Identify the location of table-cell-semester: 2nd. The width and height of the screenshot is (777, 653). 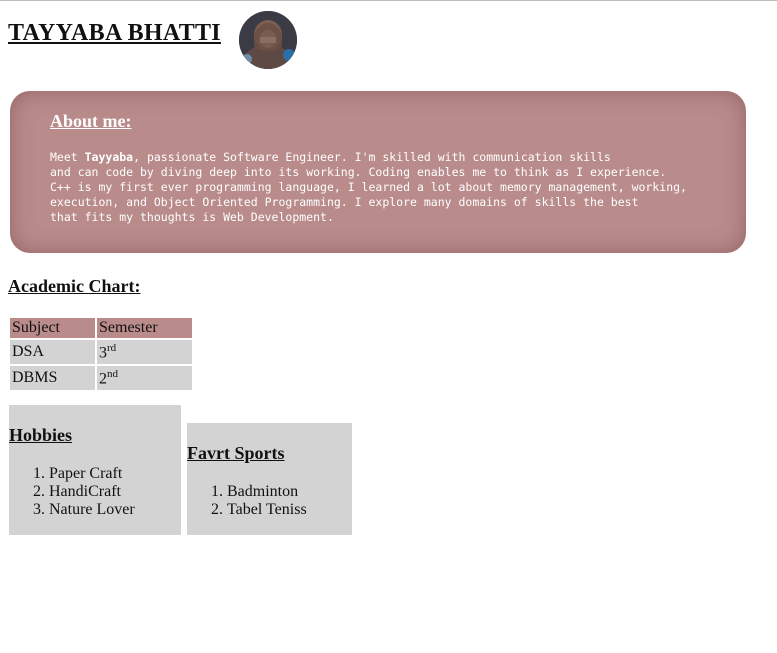
(144, 378).